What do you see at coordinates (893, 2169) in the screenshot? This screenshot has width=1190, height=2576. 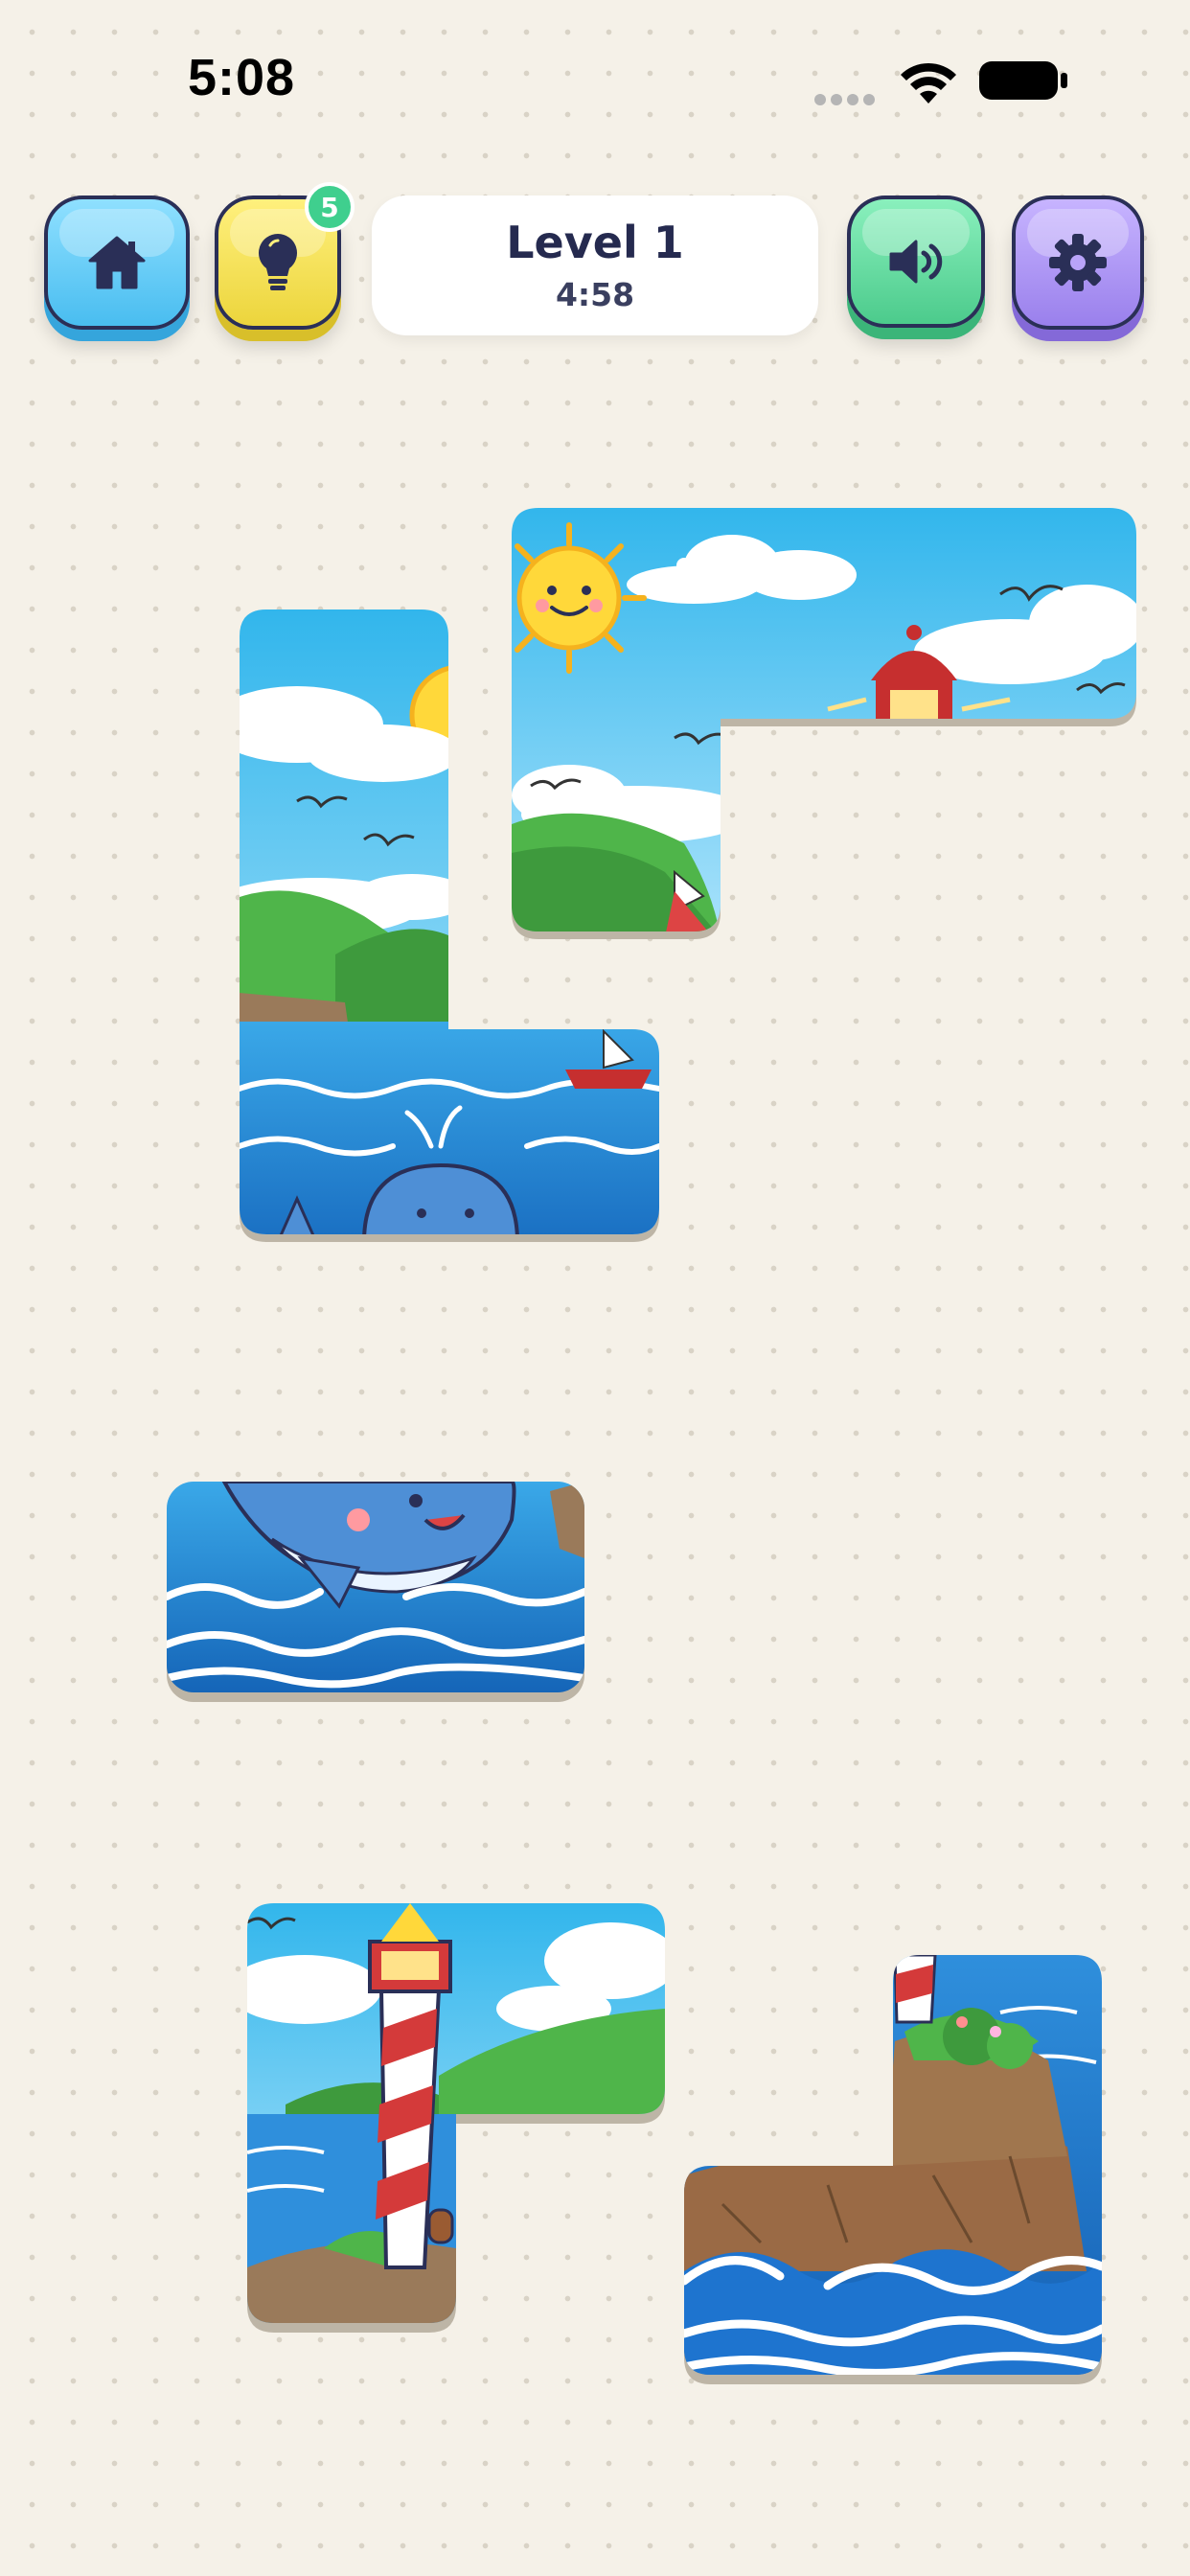 I see `puzzle-piece-rock-waves` at bounding box center [893, 2169].